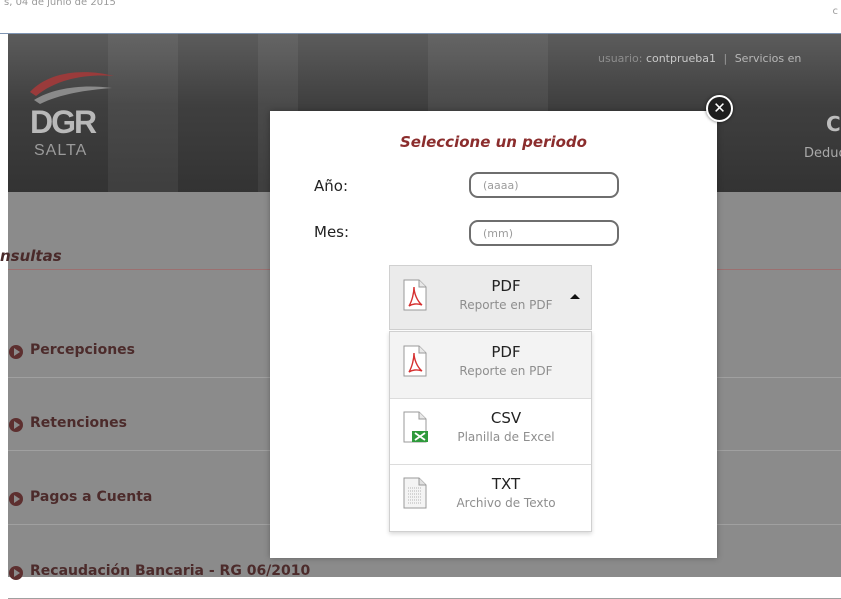  What do you see at coordinates (63, 122) in the screenshot?
I see `logo-brand: DGR` at bounding box center [63, 122].